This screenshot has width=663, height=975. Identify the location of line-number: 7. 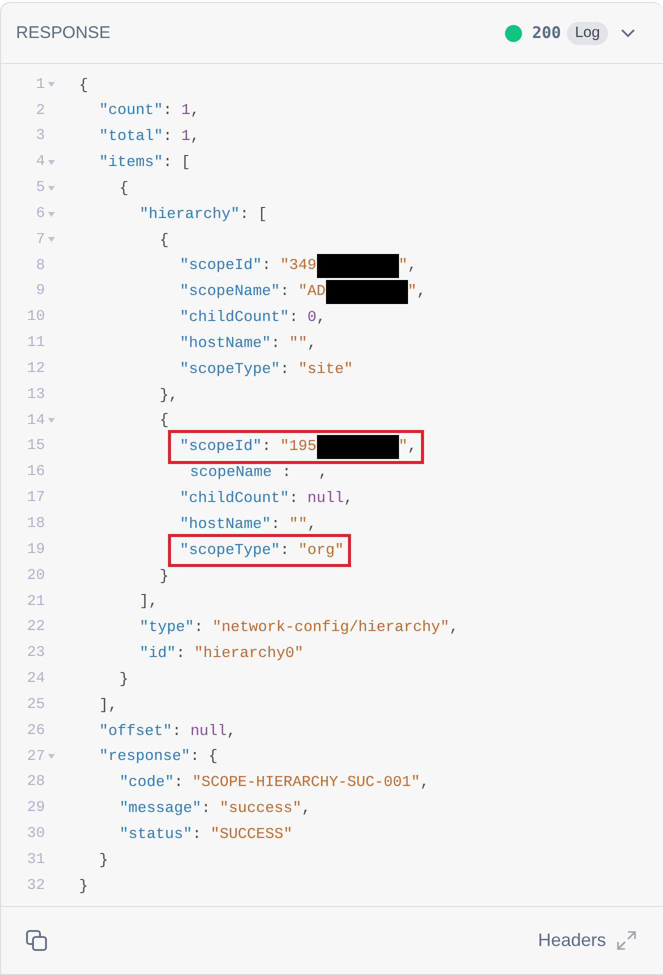
(39, 240).